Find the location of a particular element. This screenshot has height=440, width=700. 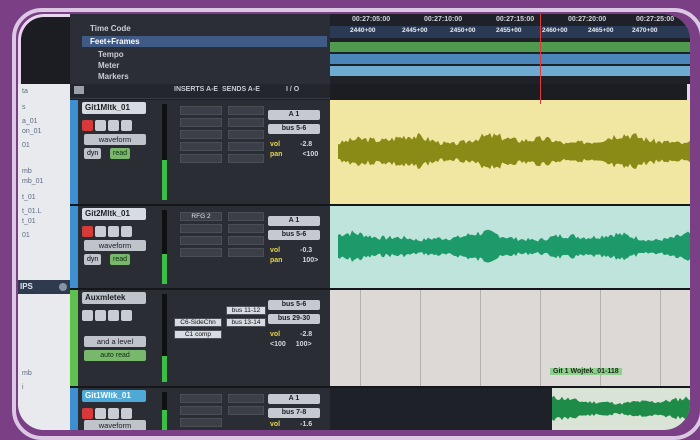

insert-slot: RFG 2 is located at coordinates (201, 216).